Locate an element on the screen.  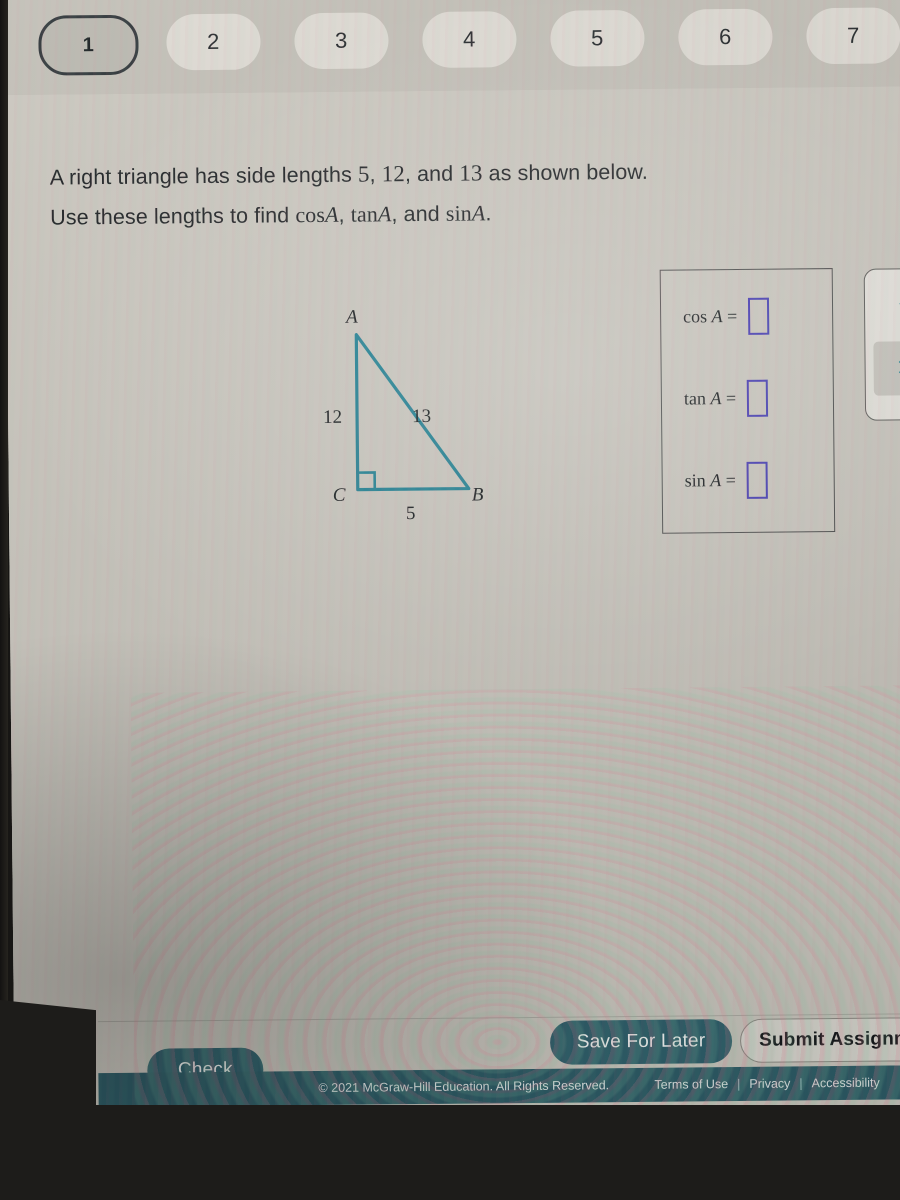
answer-row-sin: sin A = is located at coordinates (726, 480).